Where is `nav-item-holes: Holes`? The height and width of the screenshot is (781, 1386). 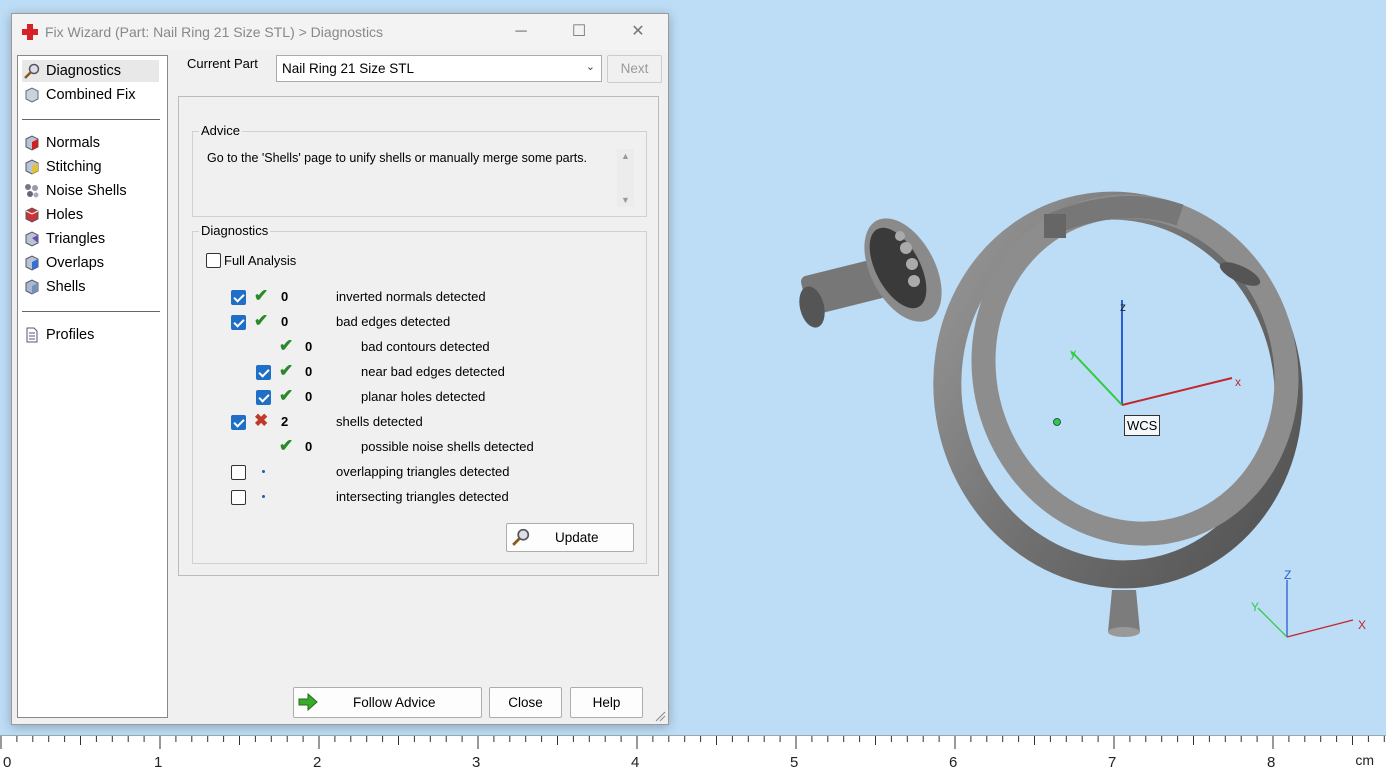
nav-item-holes: Holes is located at coordinates (90, 215).